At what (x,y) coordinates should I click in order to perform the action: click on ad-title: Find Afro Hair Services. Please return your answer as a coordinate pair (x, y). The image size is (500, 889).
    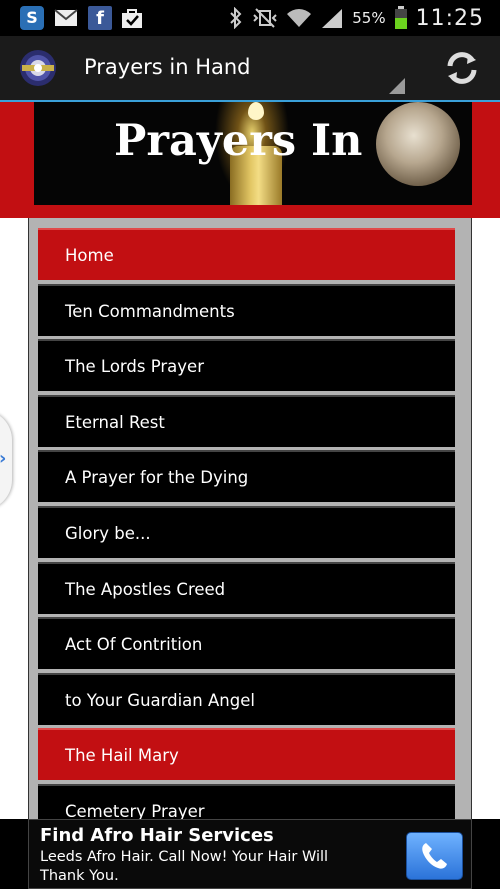
    Looking at the image, I should click on (157, 835).